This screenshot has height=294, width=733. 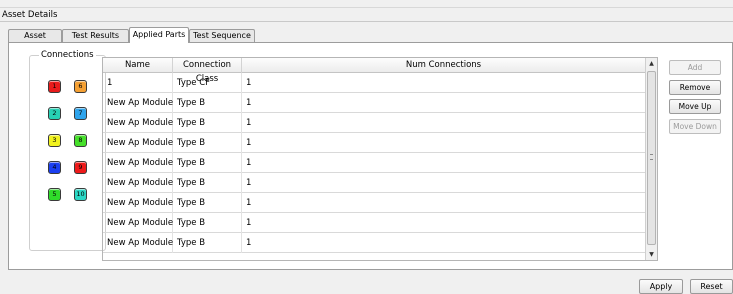 I want to click on scroll-down-arrow-icon: ▼, so click(x=651, y=254).